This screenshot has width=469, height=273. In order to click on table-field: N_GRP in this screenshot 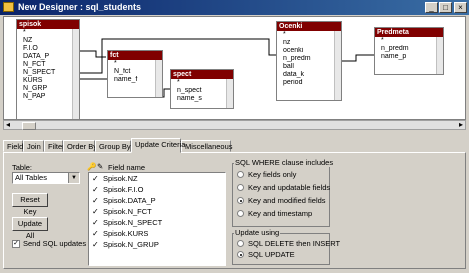, I will do `click(48, 89)`.